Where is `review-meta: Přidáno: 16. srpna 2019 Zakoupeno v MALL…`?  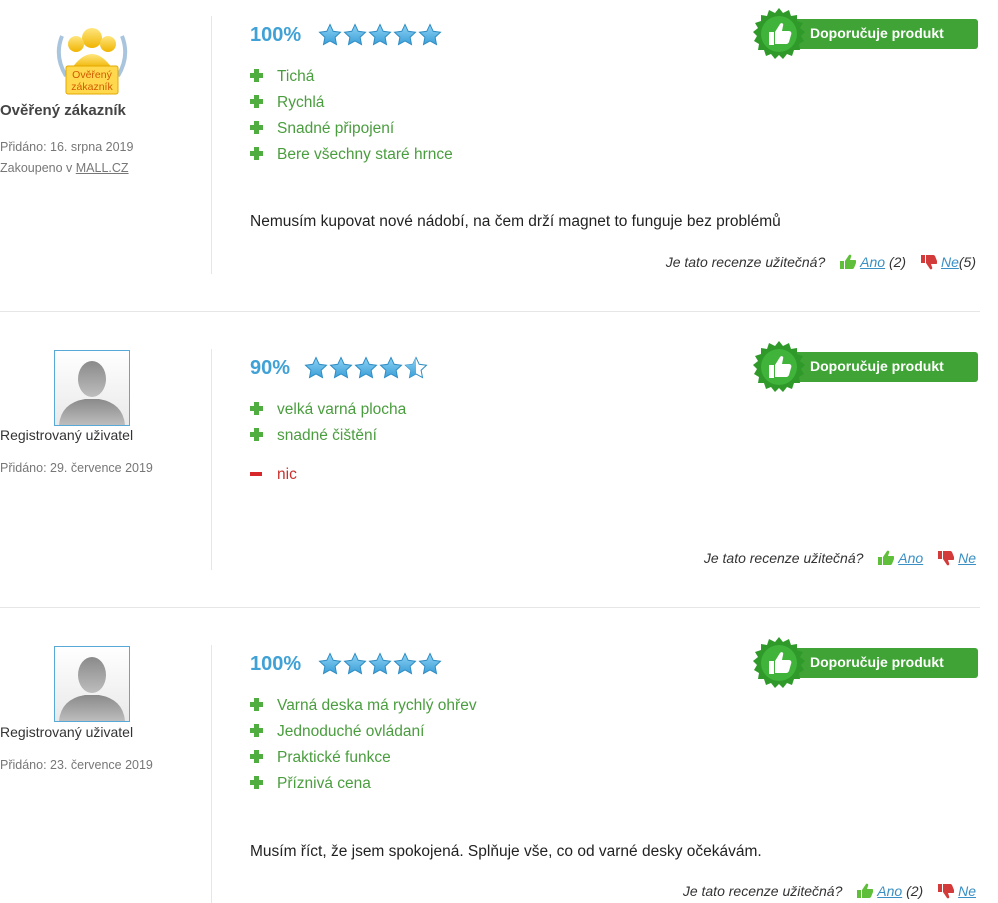 review-meta: Přidáno: 16. srpna 2019 Zakoupeno v MALL… is located at coordinates (92, 158).